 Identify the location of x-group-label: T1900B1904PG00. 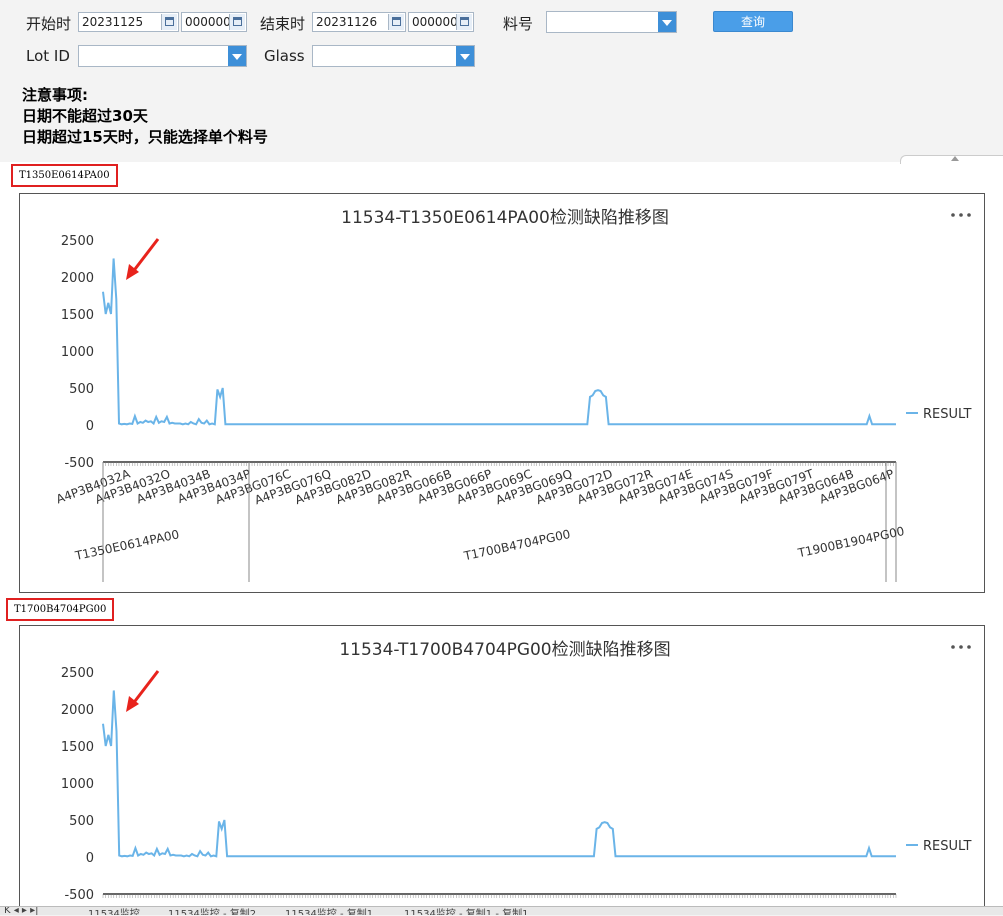
(851, 542).